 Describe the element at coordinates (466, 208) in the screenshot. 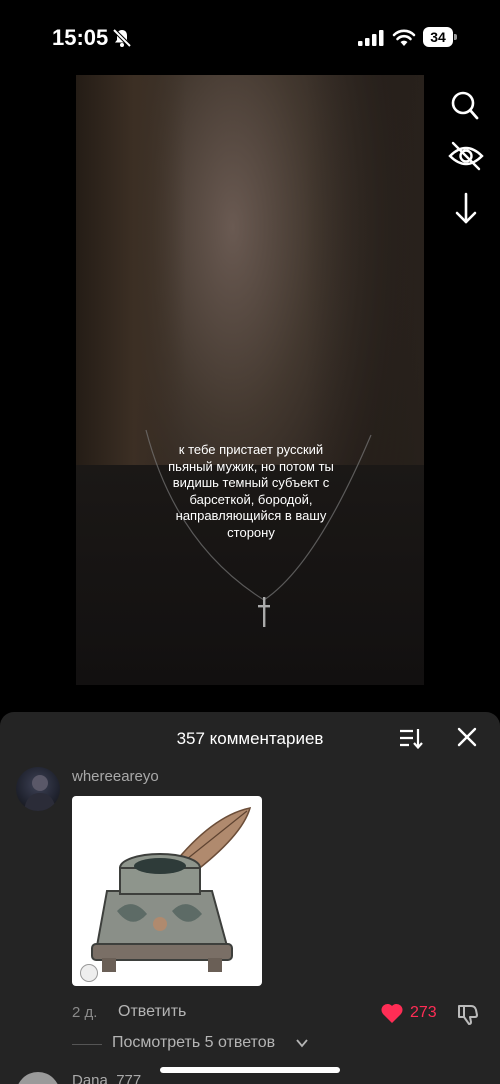

I see `download-arrow-icon` at that location.